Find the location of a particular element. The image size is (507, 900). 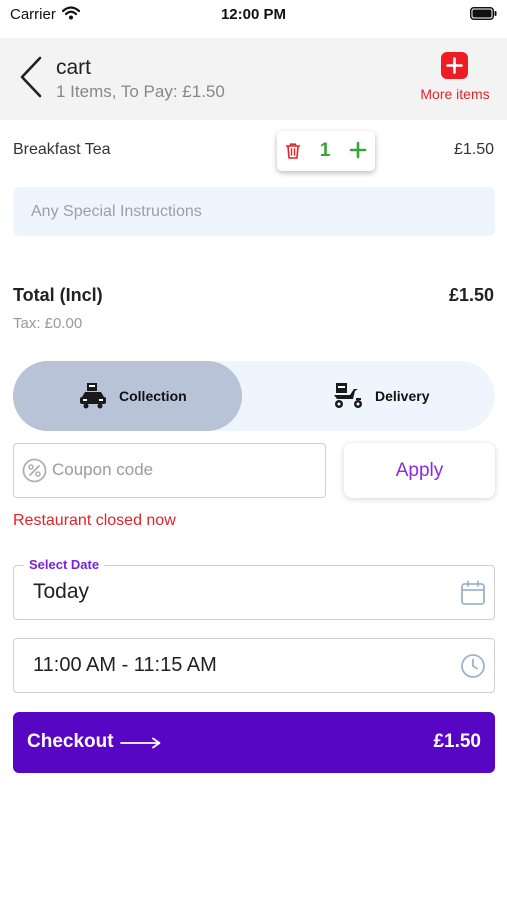

status-bar: Carrier 12:00 PM is located at coordinates (253, 16).